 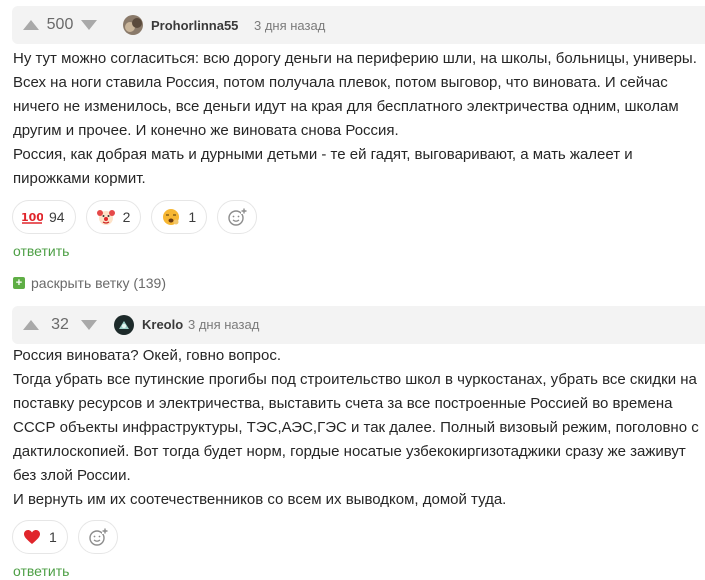 What do you see at coordinates (99, 283) in the screenshot?
I see `expand-thread-label: раскрыть ветку (139)` at bounding box center [99, 283].